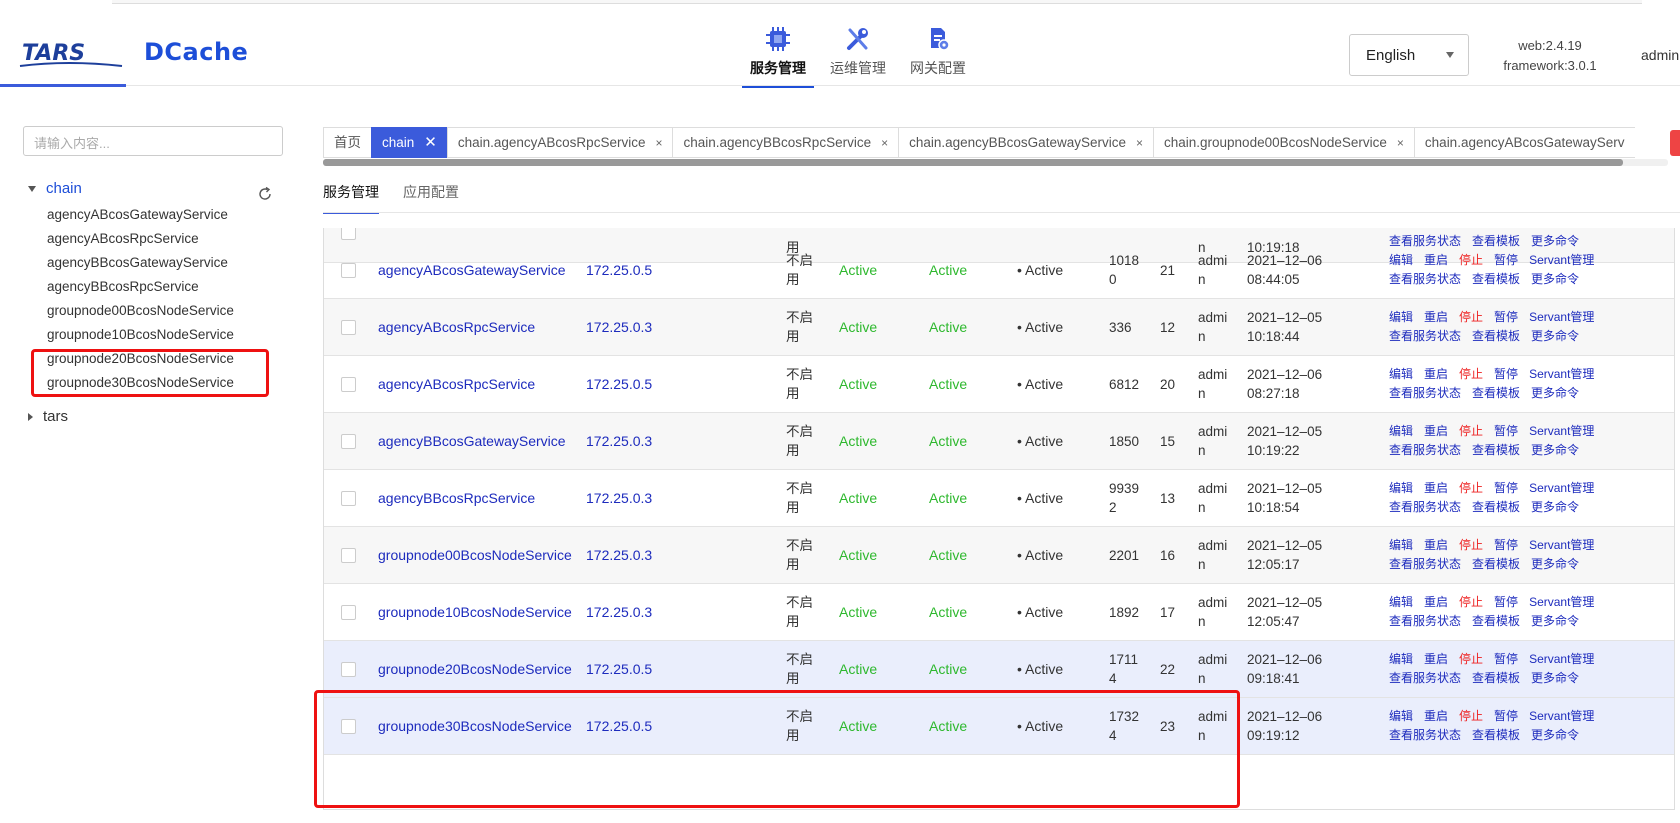 Image resolution: width=1680 pixels, height=823 pixels. I want to click on tars-logo: TARS, so click(73, 53).